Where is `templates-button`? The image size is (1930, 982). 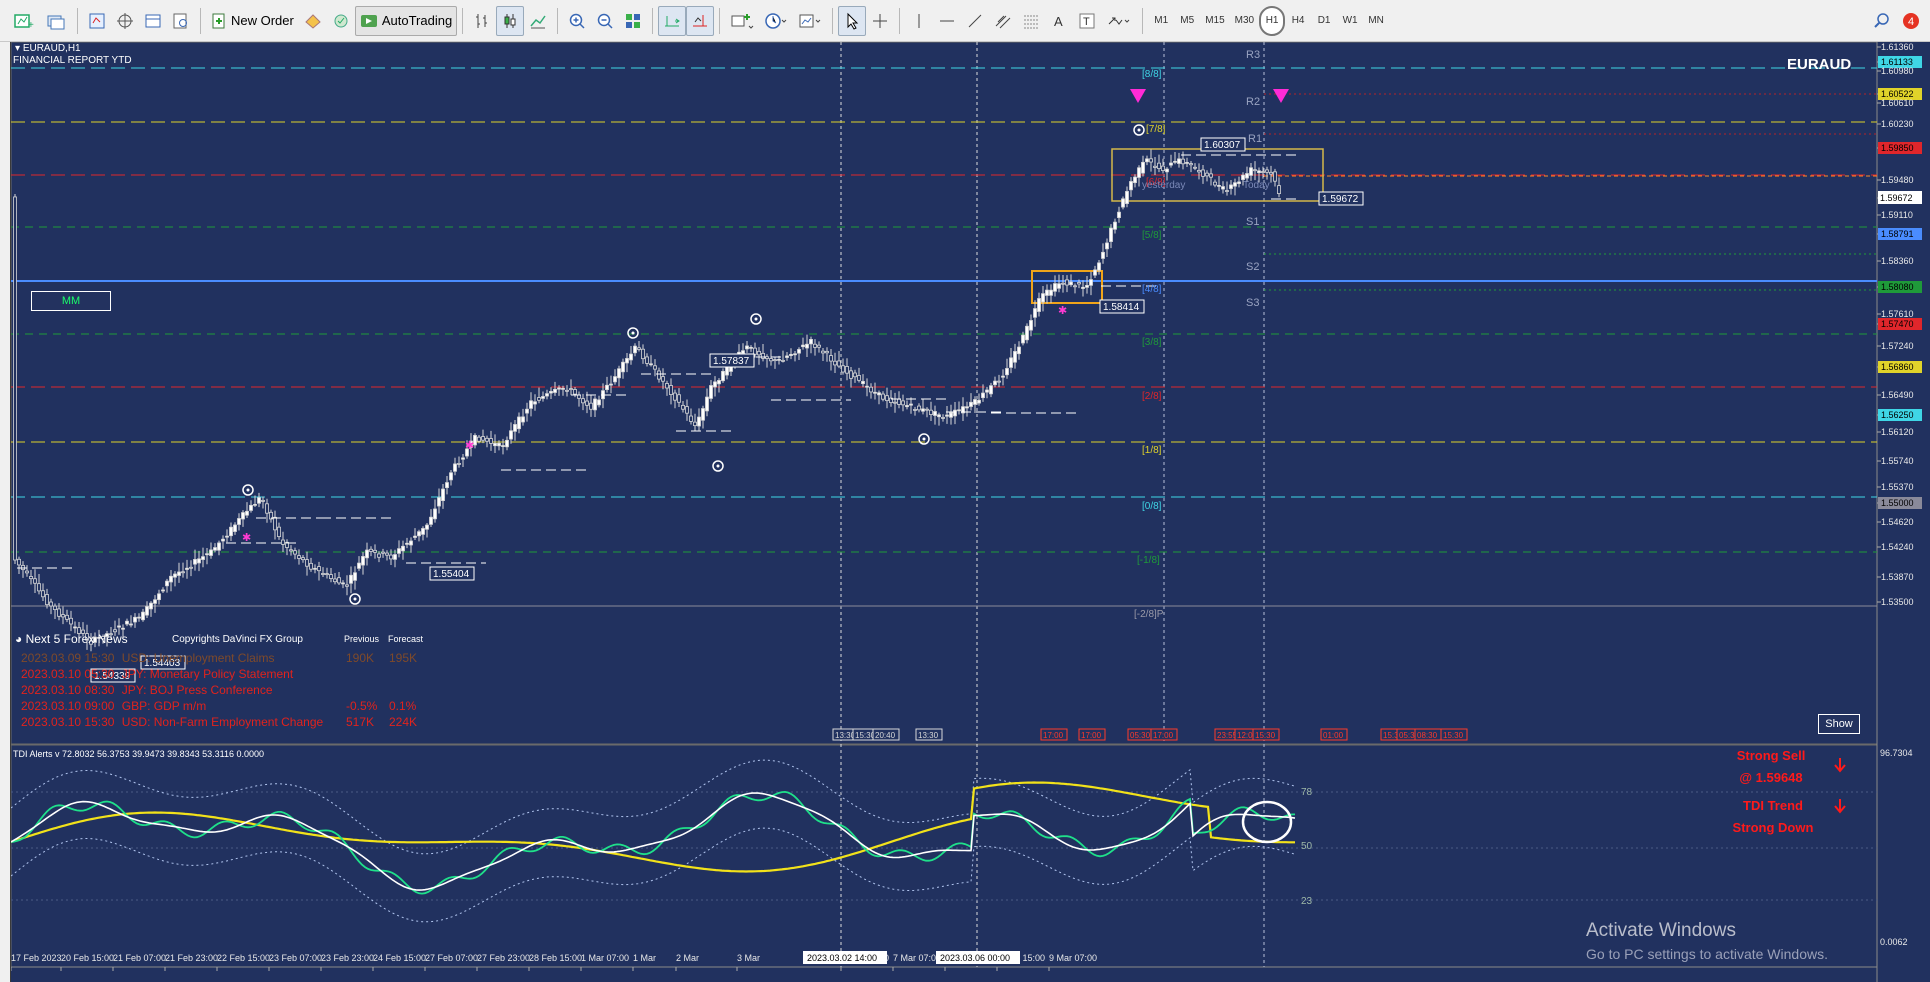 templates-button is located at coordinates (810, 21).